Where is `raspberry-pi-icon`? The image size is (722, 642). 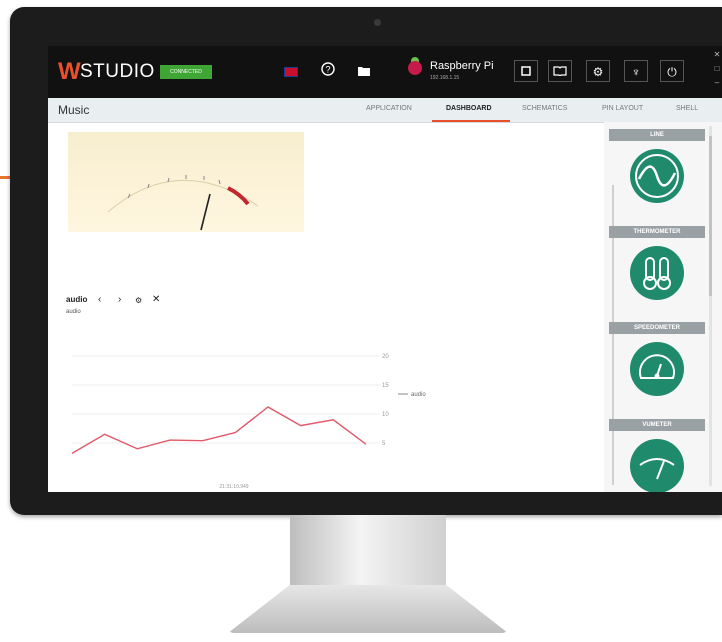
raspberry-pi-icon is located at coordinates (415, 68).